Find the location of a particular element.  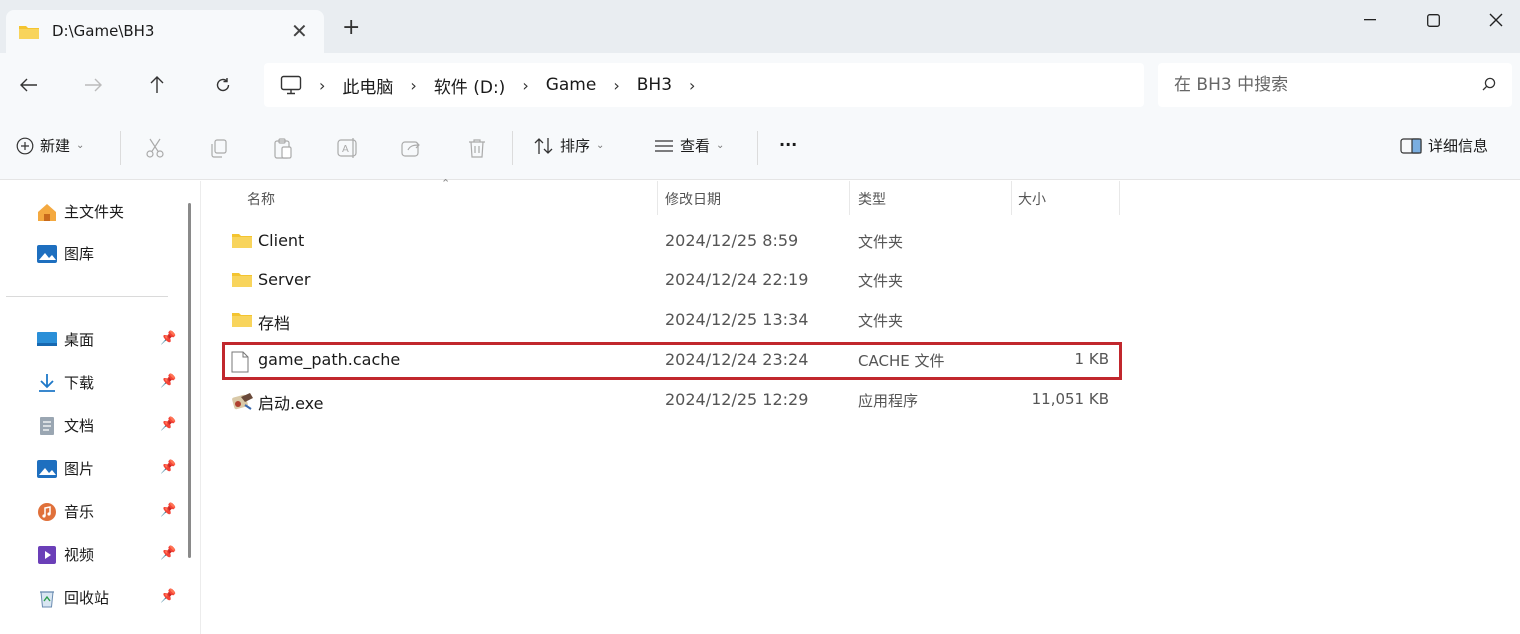

file-date: 2024/12/25 8:59 is located at coordinates (732, 240).